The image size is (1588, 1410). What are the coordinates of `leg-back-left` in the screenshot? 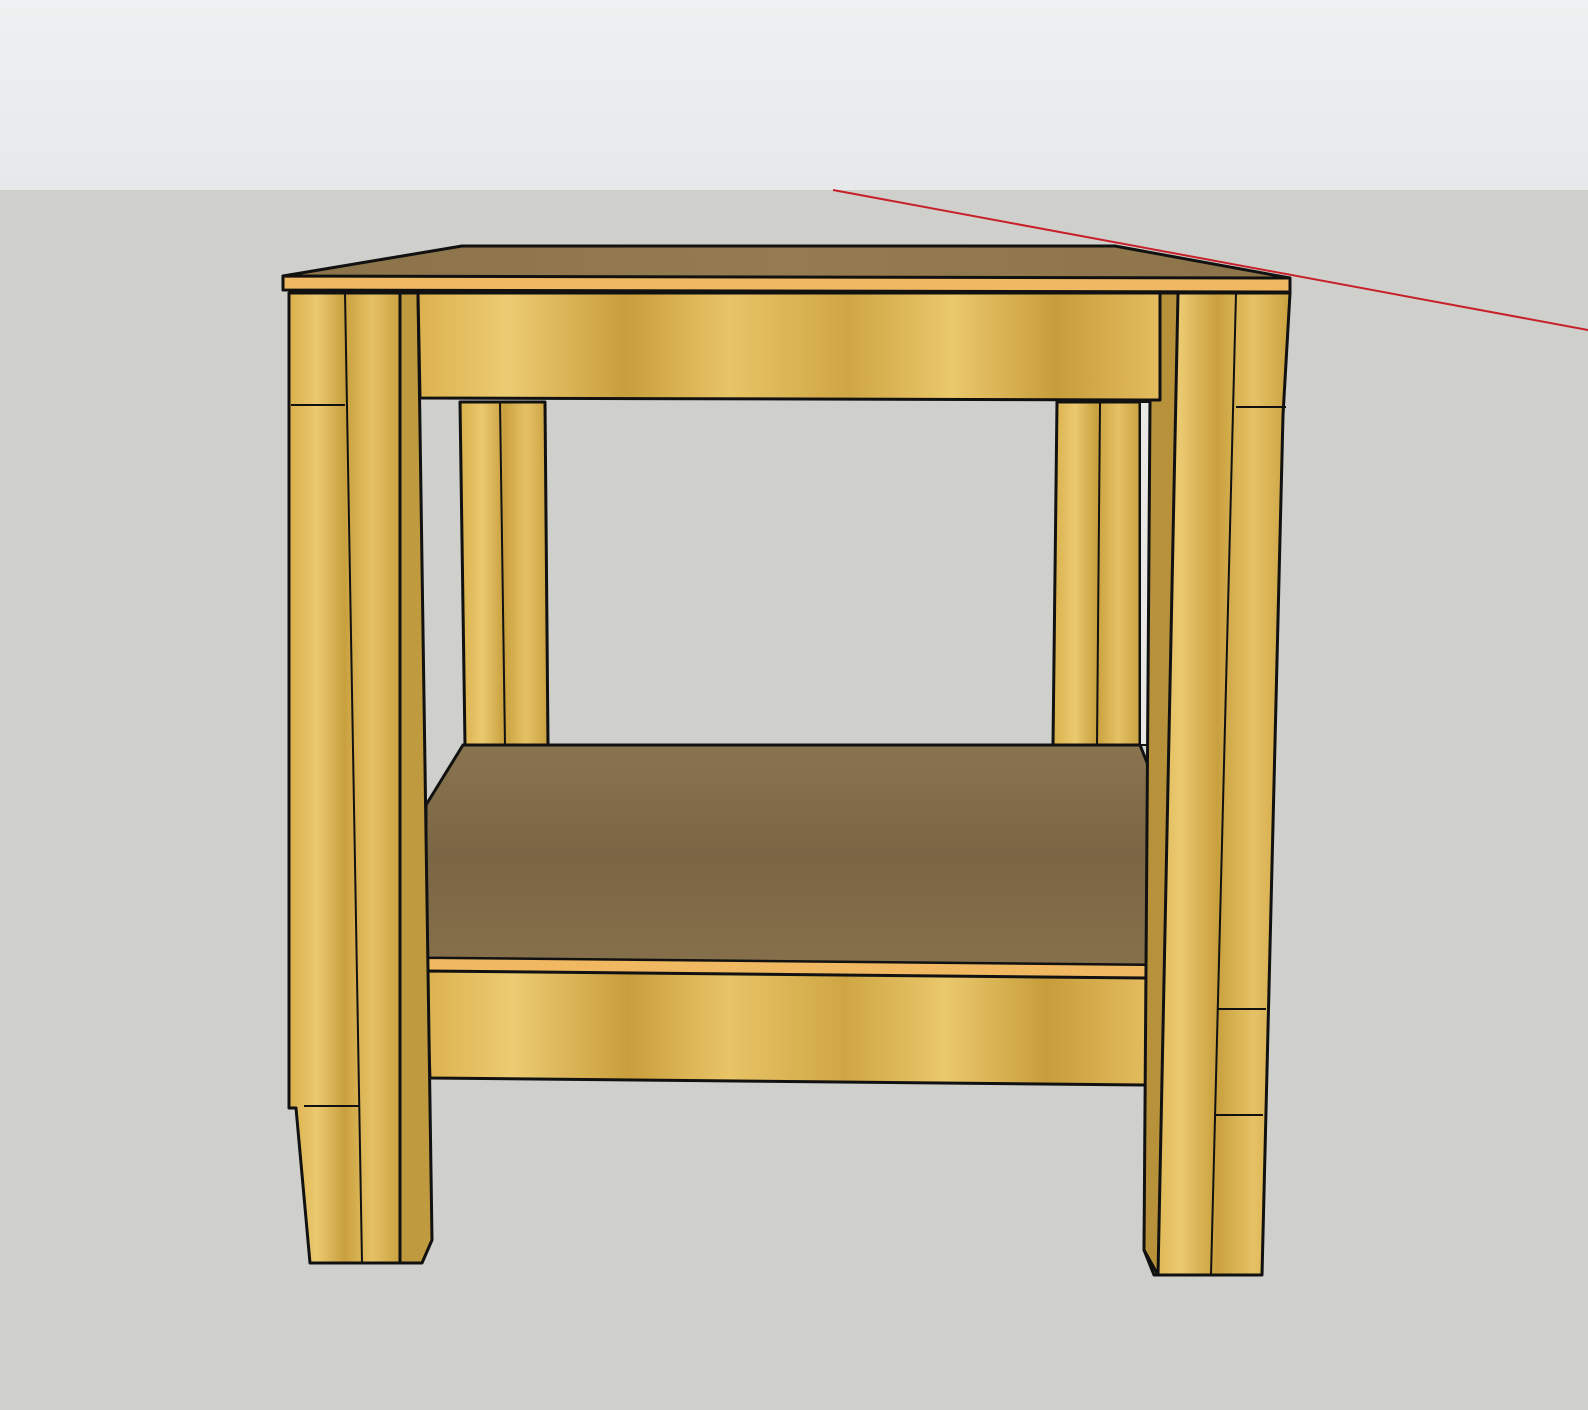 It's located at (504, 573).